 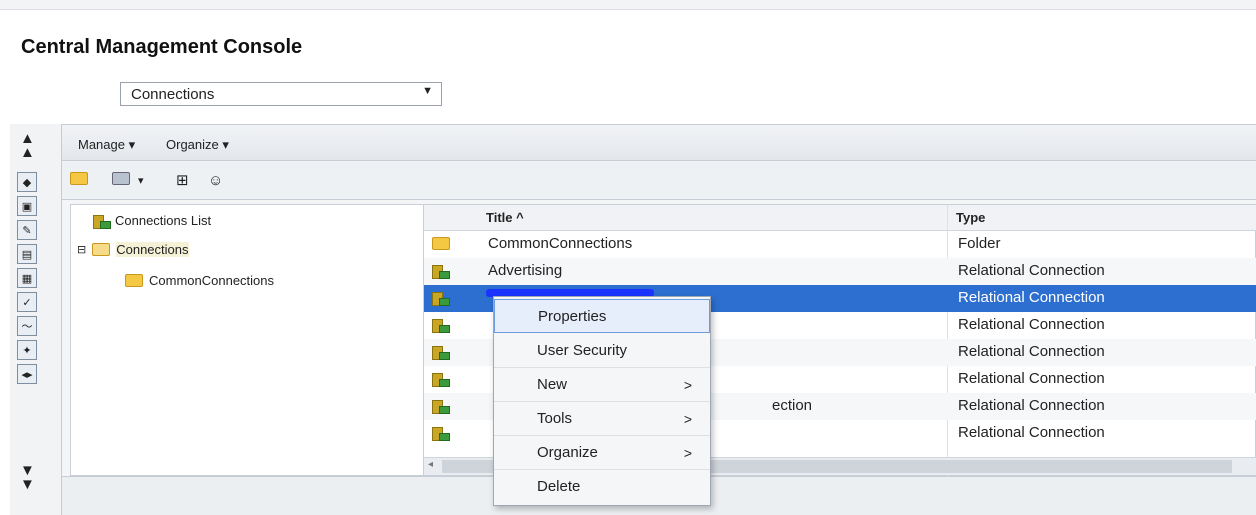 I want to click on new-object-chevron-icon: ▾, so click(x=148, y=181).